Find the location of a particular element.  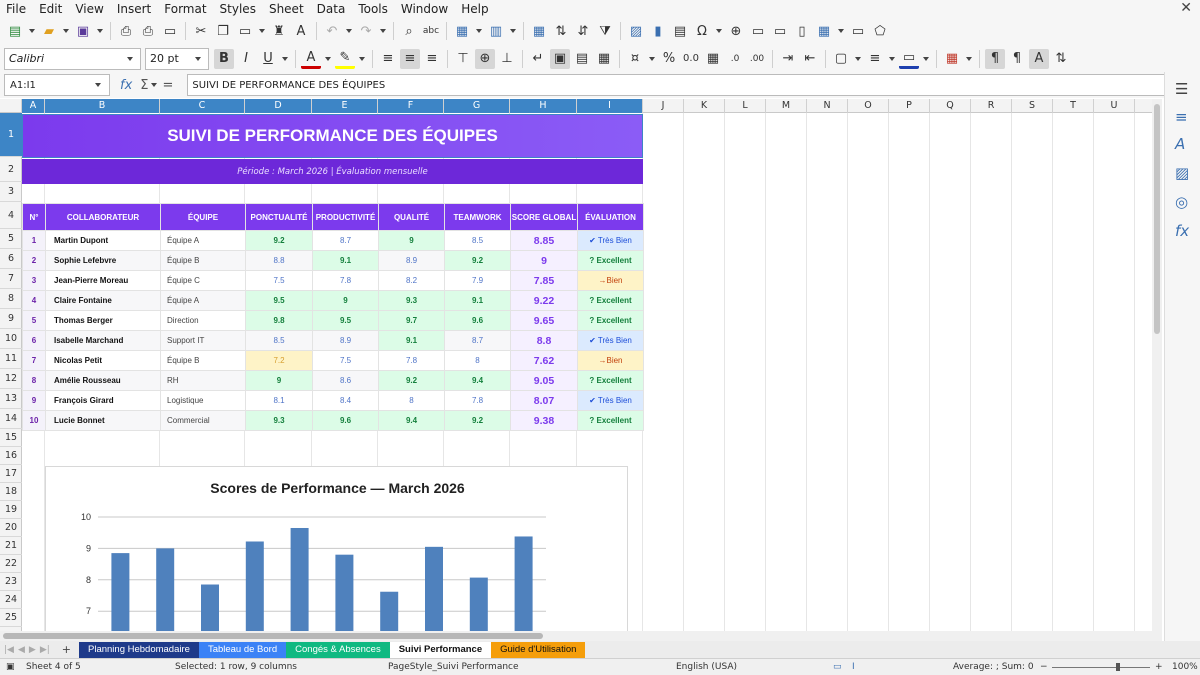

row-header-19: 19 is located at coordinates (11, 510).